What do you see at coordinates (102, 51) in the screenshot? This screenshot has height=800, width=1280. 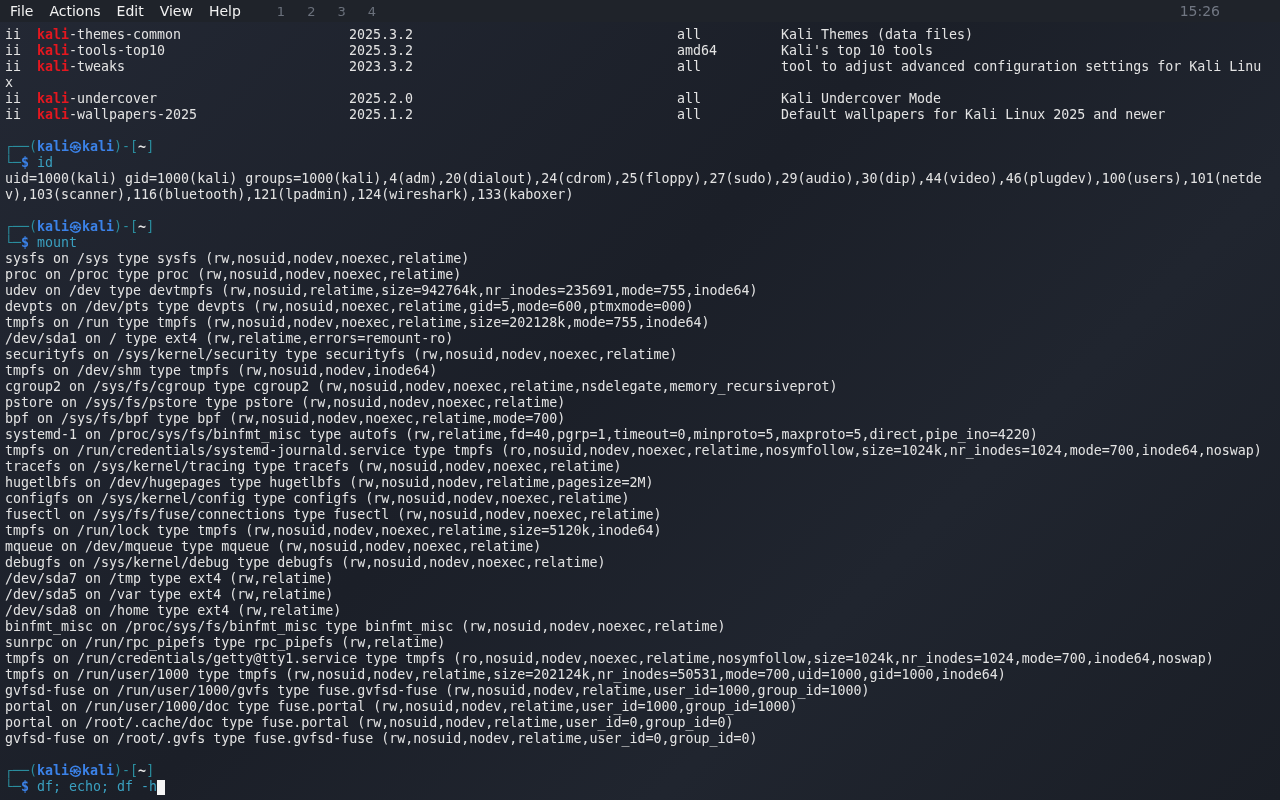 I see `package-name: kali-tools-top10` at bounding box center [102, 51].